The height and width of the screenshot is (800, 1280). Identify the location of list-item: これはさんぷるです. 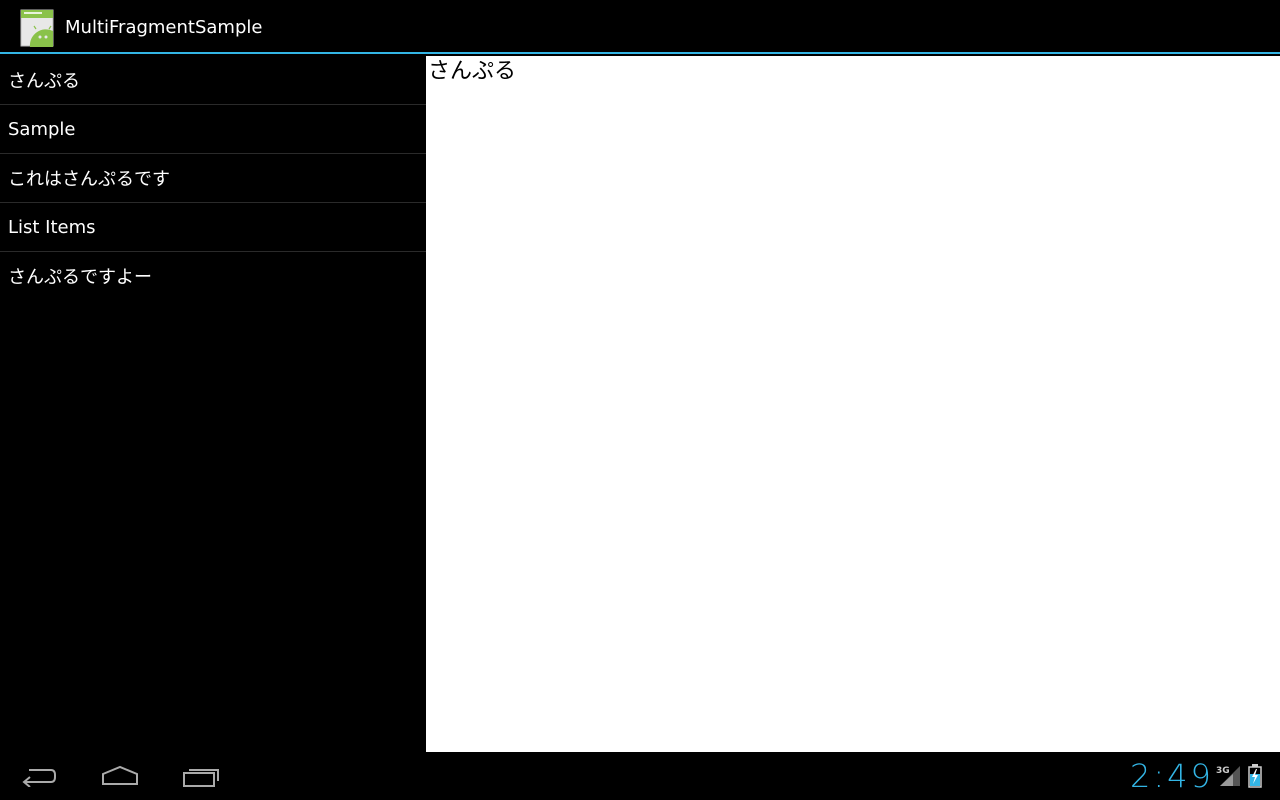
(213, 178).